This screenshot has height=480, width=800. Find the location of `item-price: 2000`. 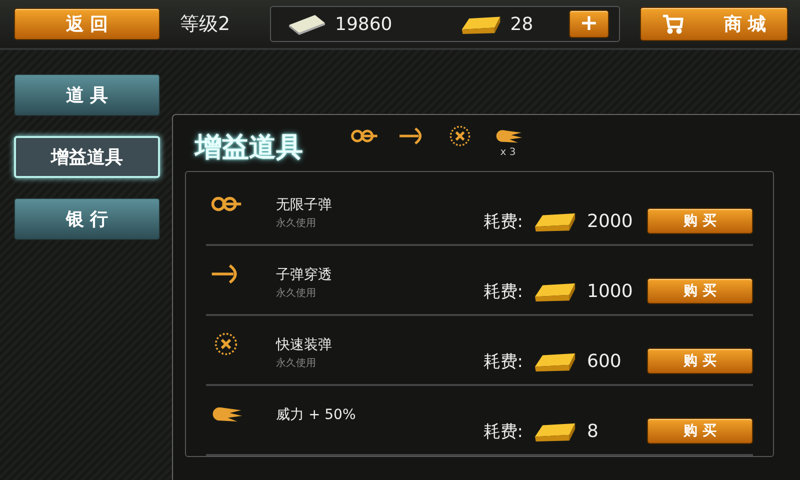

item-price: 2000 is located at coordinates (610, 221).